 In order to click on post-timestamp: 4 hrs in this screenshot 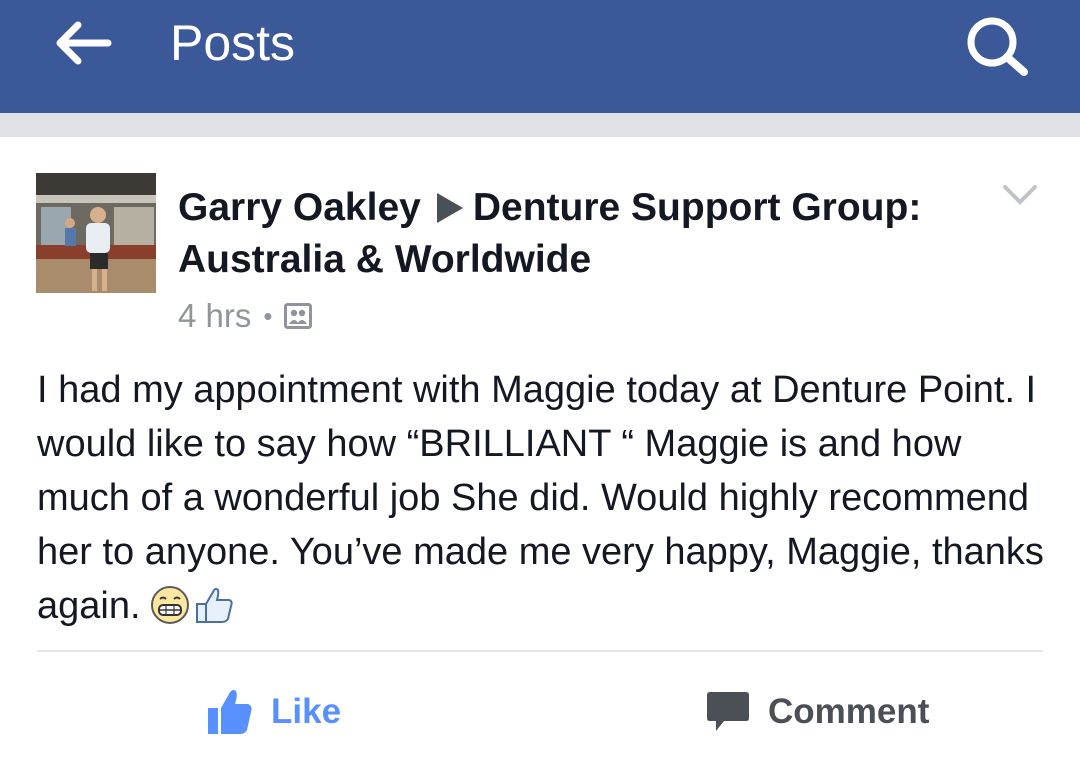, I will do `click(214, 316)`.